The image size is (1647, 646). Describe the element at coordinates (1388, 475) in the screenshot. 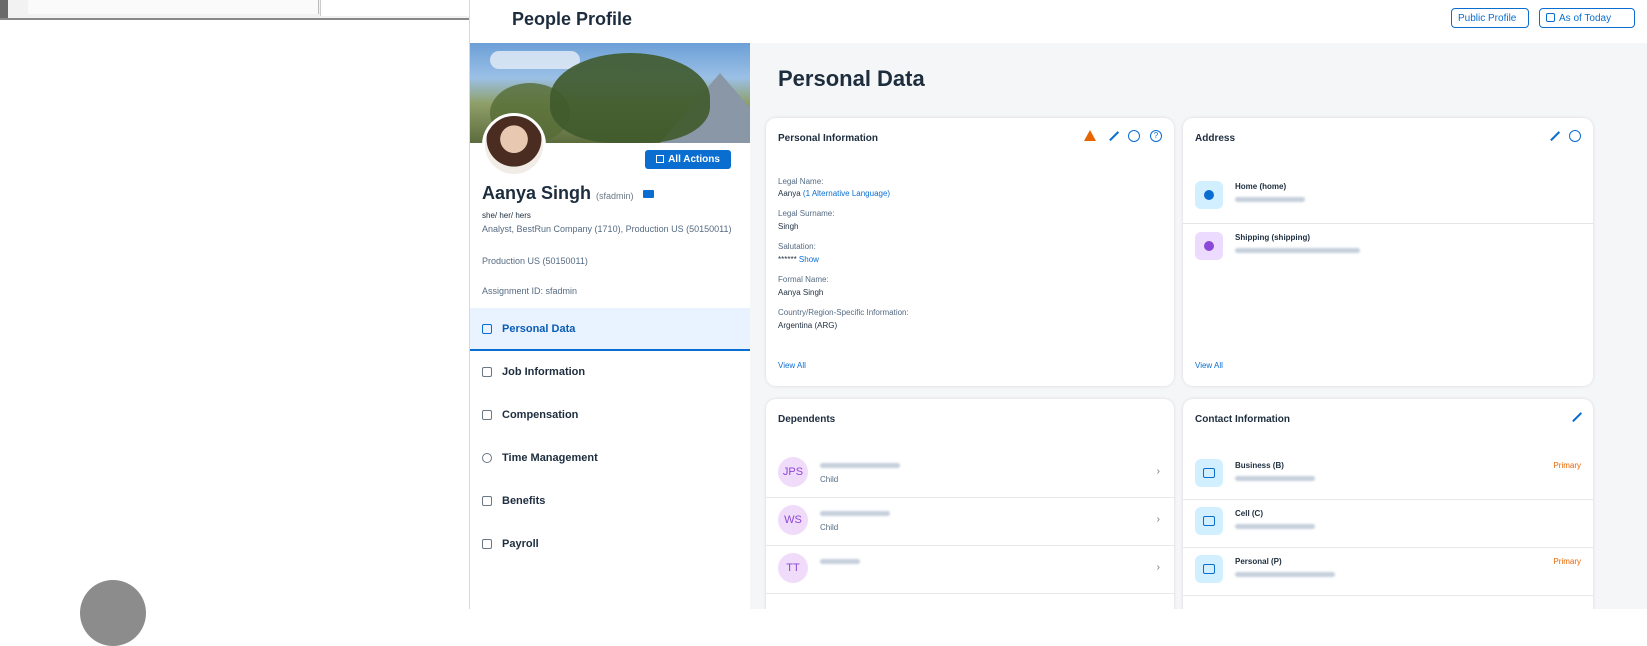

I see `contact-row: Business (B) Primary` at that location.